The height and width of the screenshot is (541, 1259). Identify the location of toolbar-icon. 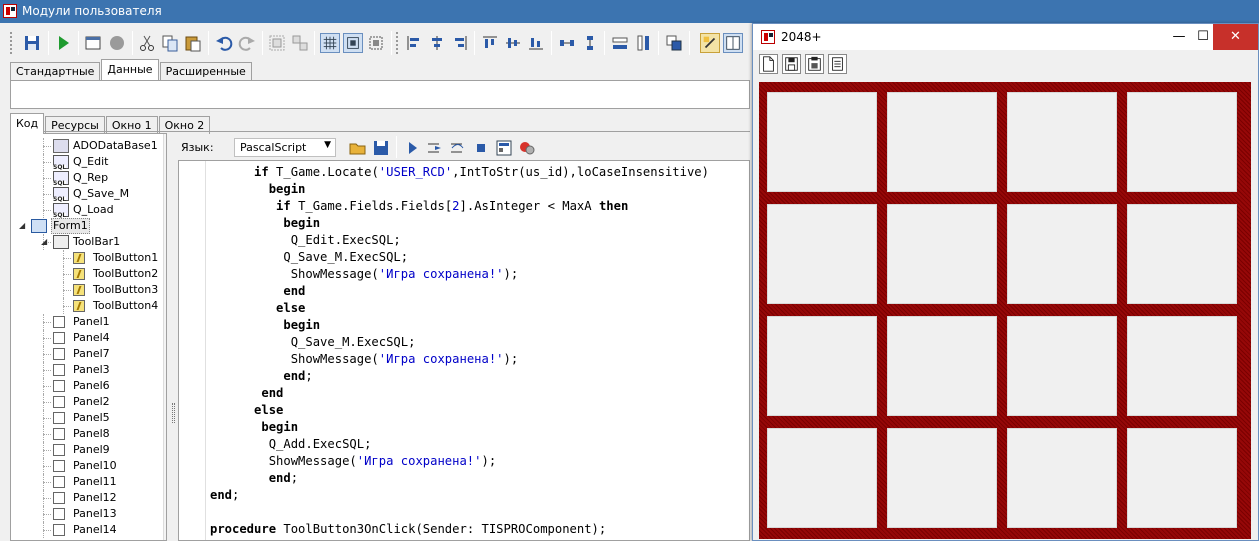
(61, 242).